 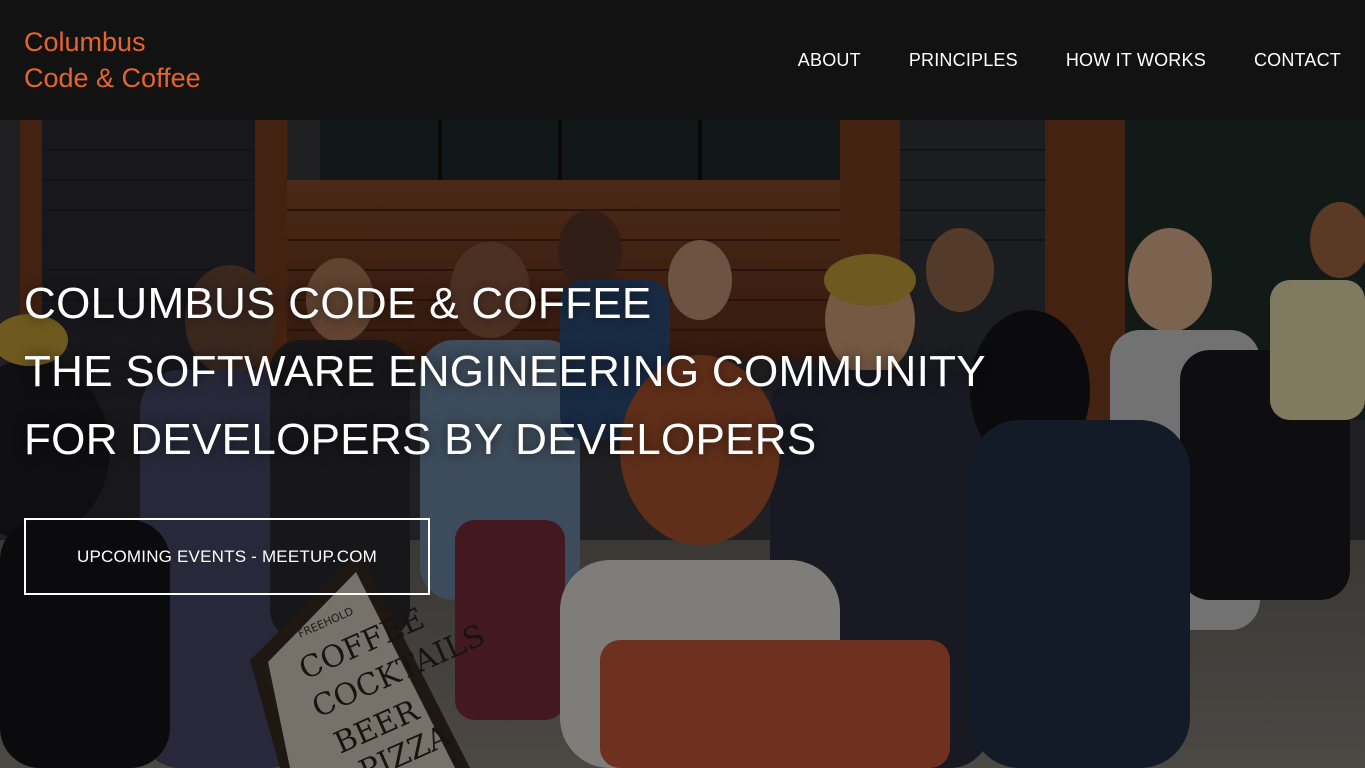 I want to click on brand-line-2: Code & Coffee, so click(x=112, y=78).